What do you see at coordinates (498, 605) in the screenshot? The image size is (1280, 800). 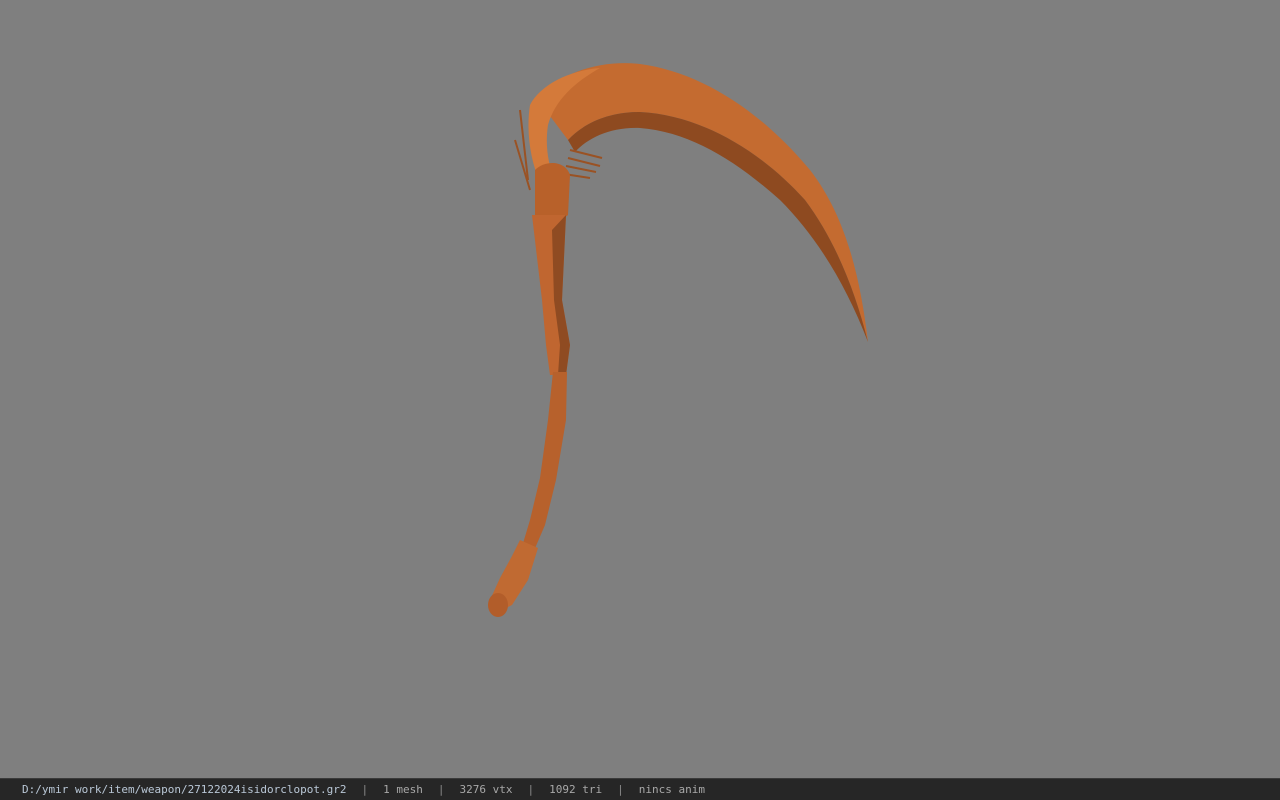 I see `scythe-pommel` at bounding box center [498, 605].